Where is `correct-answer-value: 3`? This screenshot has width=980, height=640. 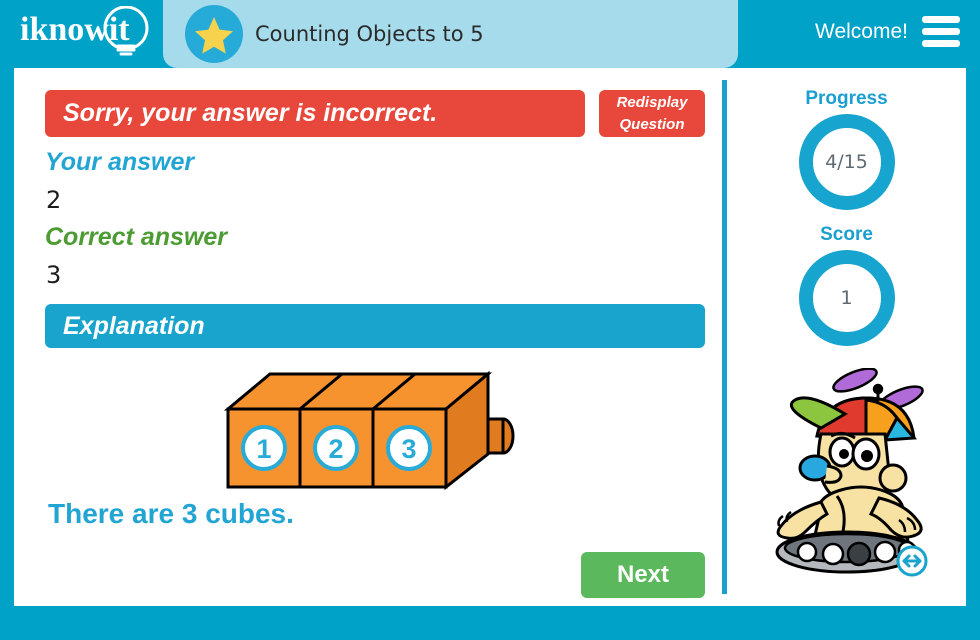
correct-answer-value: 3 is located at coordinates (54, 275).